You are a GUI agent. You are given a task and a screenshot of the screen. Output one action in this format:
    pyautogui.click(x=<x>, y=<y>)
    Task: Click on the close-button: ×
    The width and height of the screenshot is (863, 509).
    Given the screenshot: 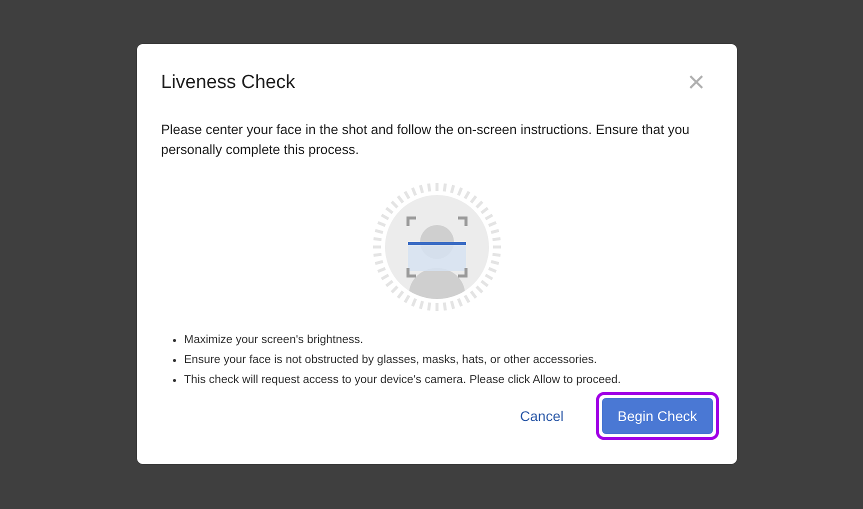 What is the action you would take?
    pyautogui.click(x=700, y=83)
    